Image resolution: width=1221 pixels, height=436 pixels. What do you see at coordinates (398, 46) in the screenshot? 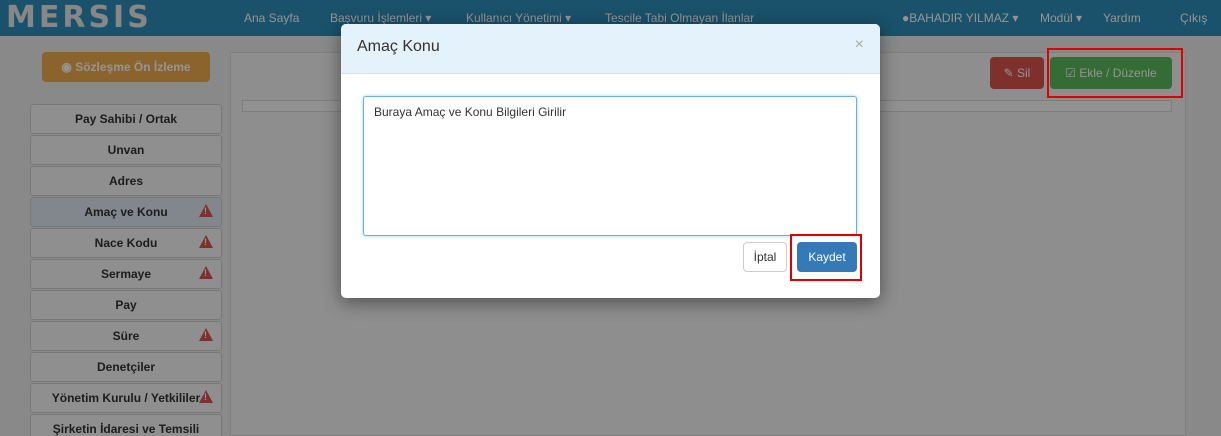
I see `modal-title: Amaç Konu` at bounding box center [398, 46].